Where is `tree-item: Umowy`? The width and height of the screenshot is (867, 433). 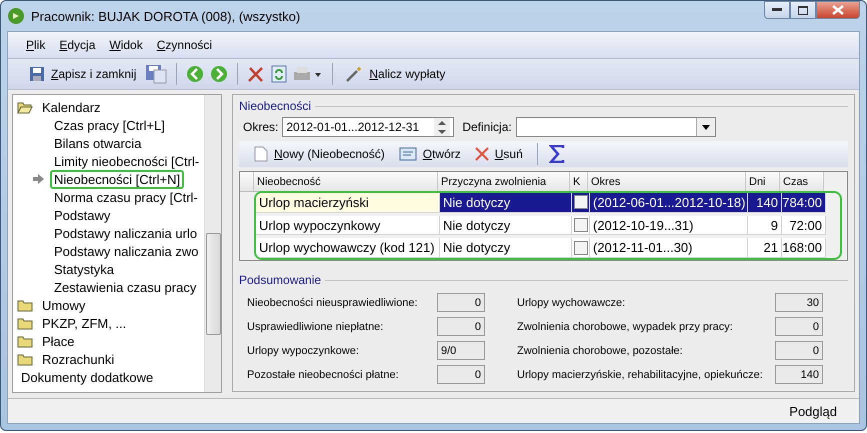
tree-item: Umowy is located at coordinates (64, 305).